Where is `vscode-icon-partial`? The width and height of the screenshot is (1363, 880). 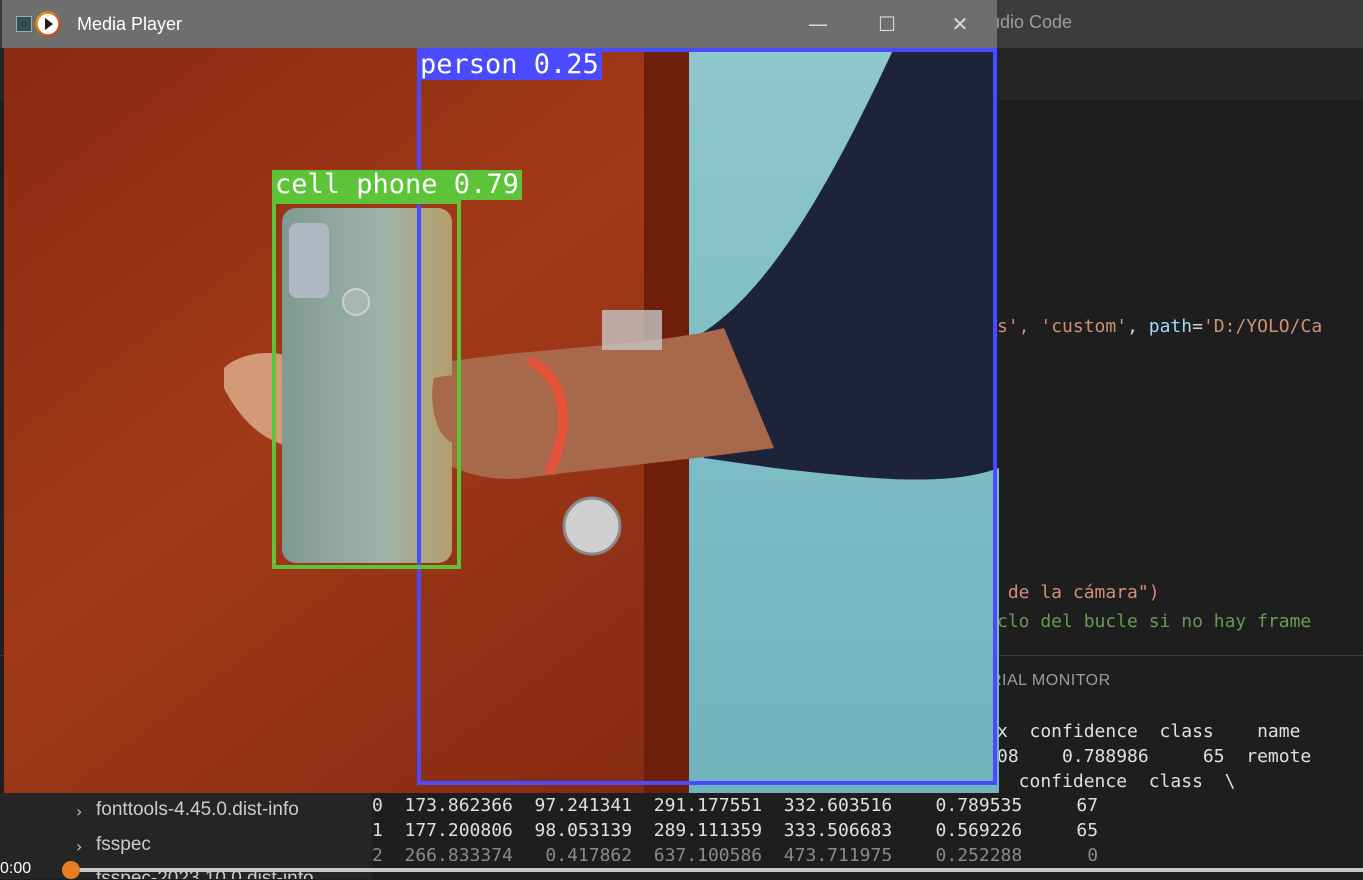
vscode-icon-partial is located at coordinates (24, 24).